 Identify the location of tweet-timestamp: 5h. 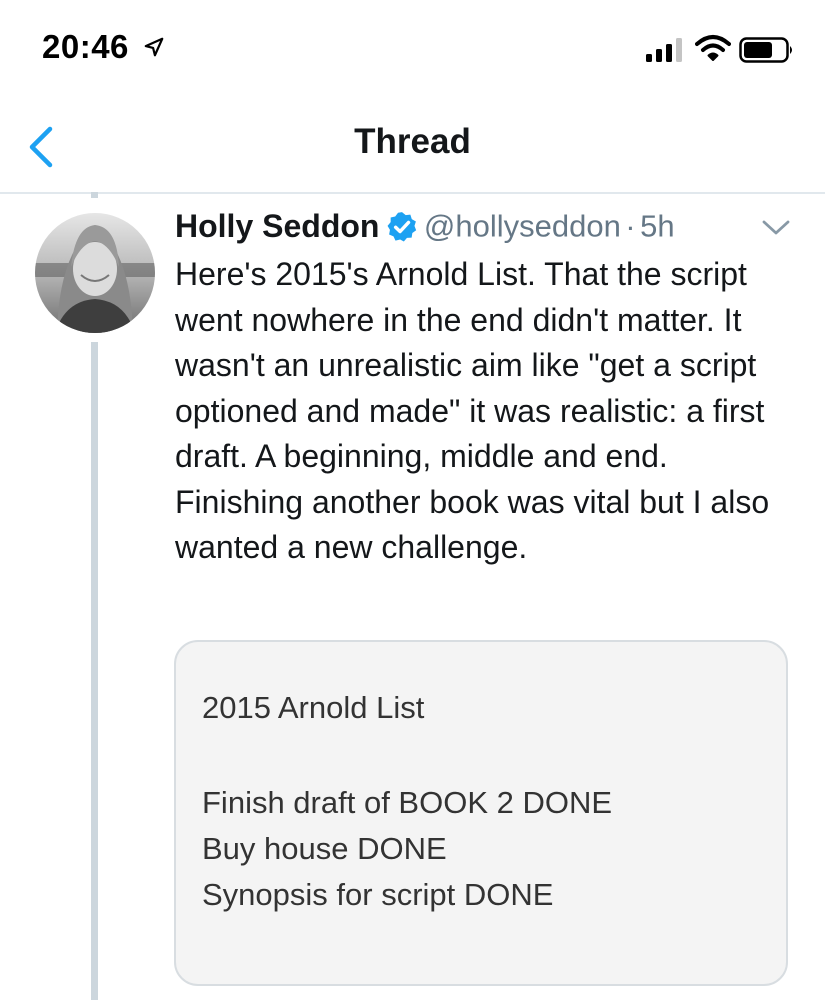
(657, 226).